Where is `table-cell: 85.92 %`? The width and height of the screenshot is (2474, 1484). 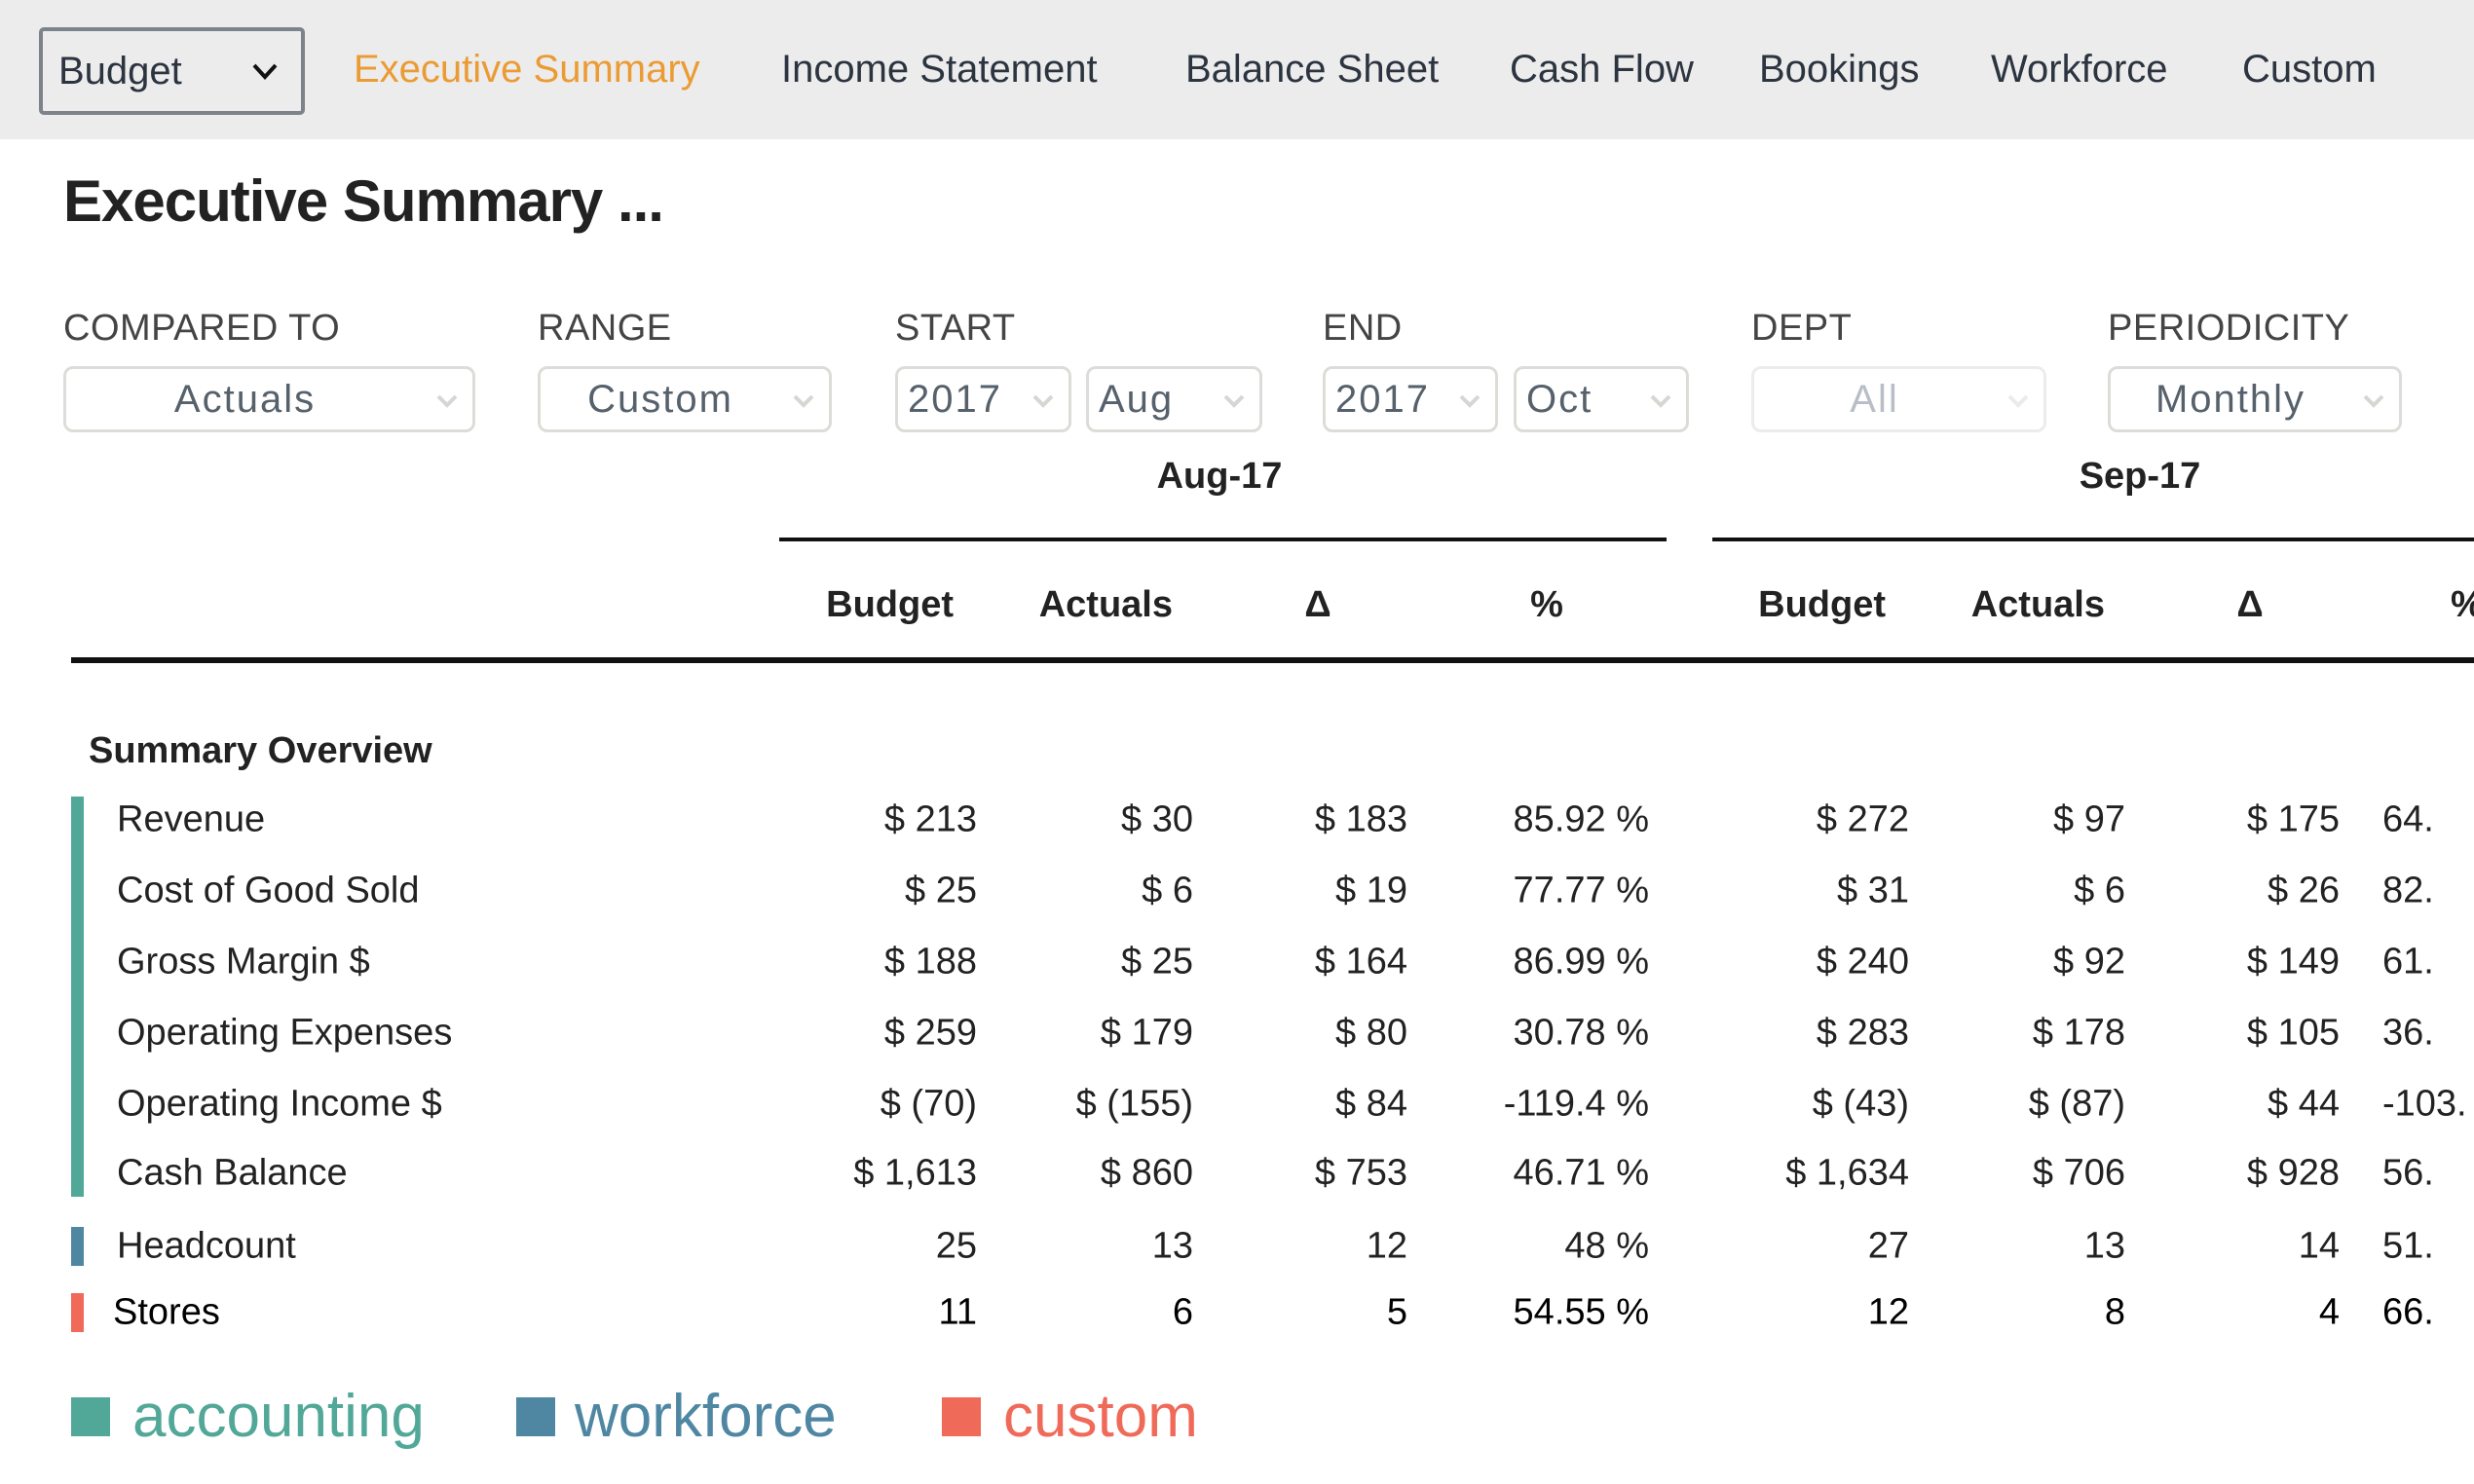
table-cell: 85.92 % is located at coordinates (1581, 819).